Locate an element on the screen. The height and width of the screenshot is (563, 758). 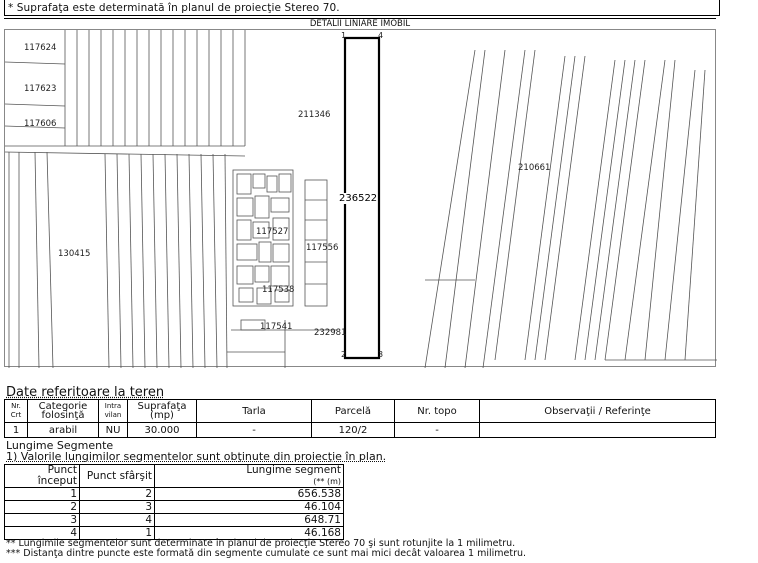
col-header: Categorie folosinţă is located at coordinates (63, 411).